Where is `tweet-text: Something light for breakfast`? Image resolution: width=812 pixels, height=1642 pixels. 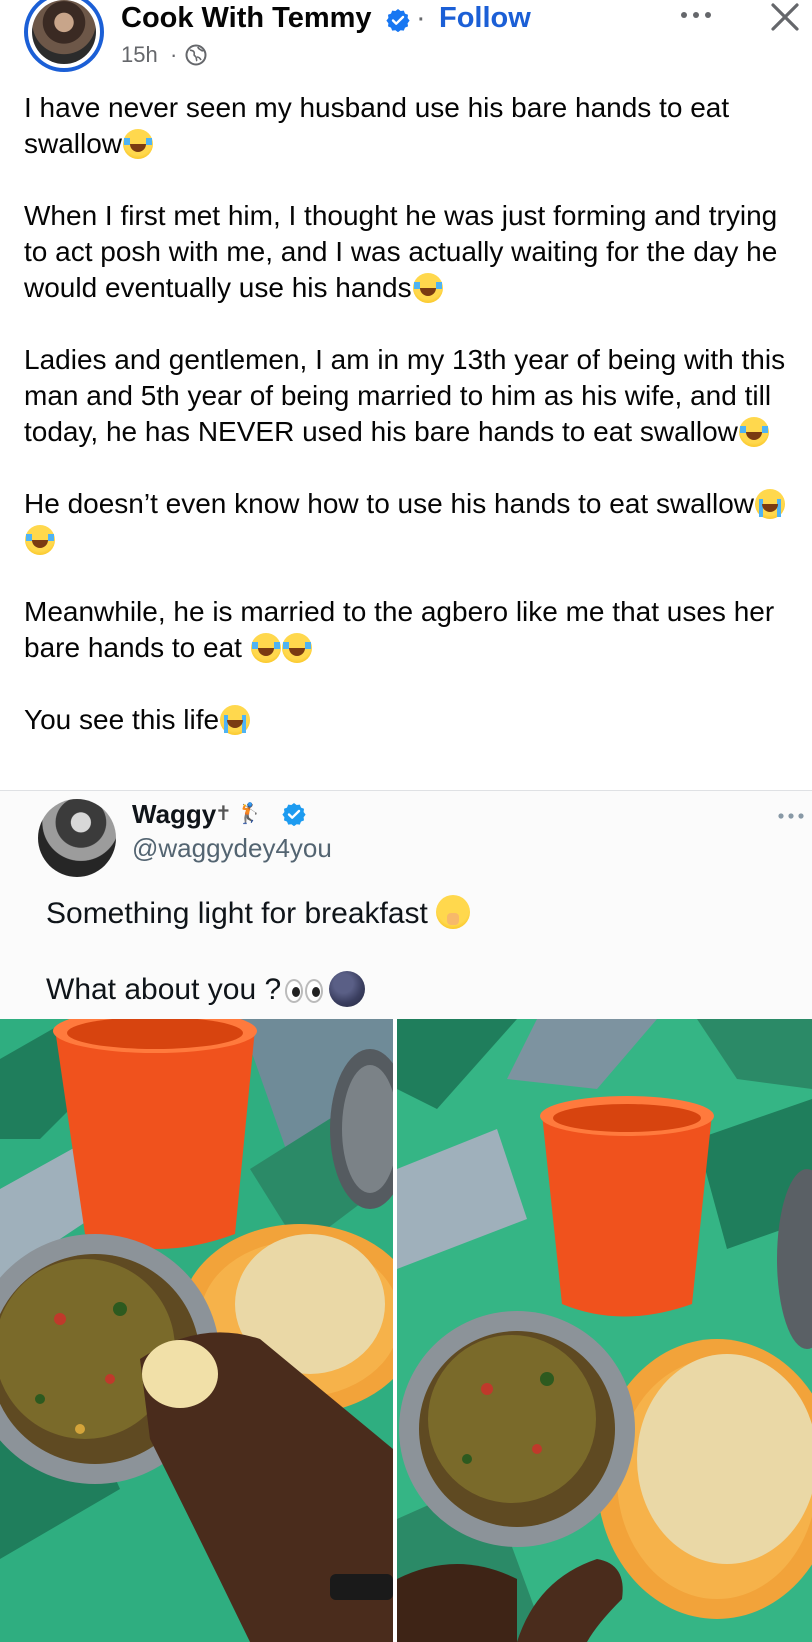
tweet-text: Something light for breakfast is located at coordinates (237, 913).